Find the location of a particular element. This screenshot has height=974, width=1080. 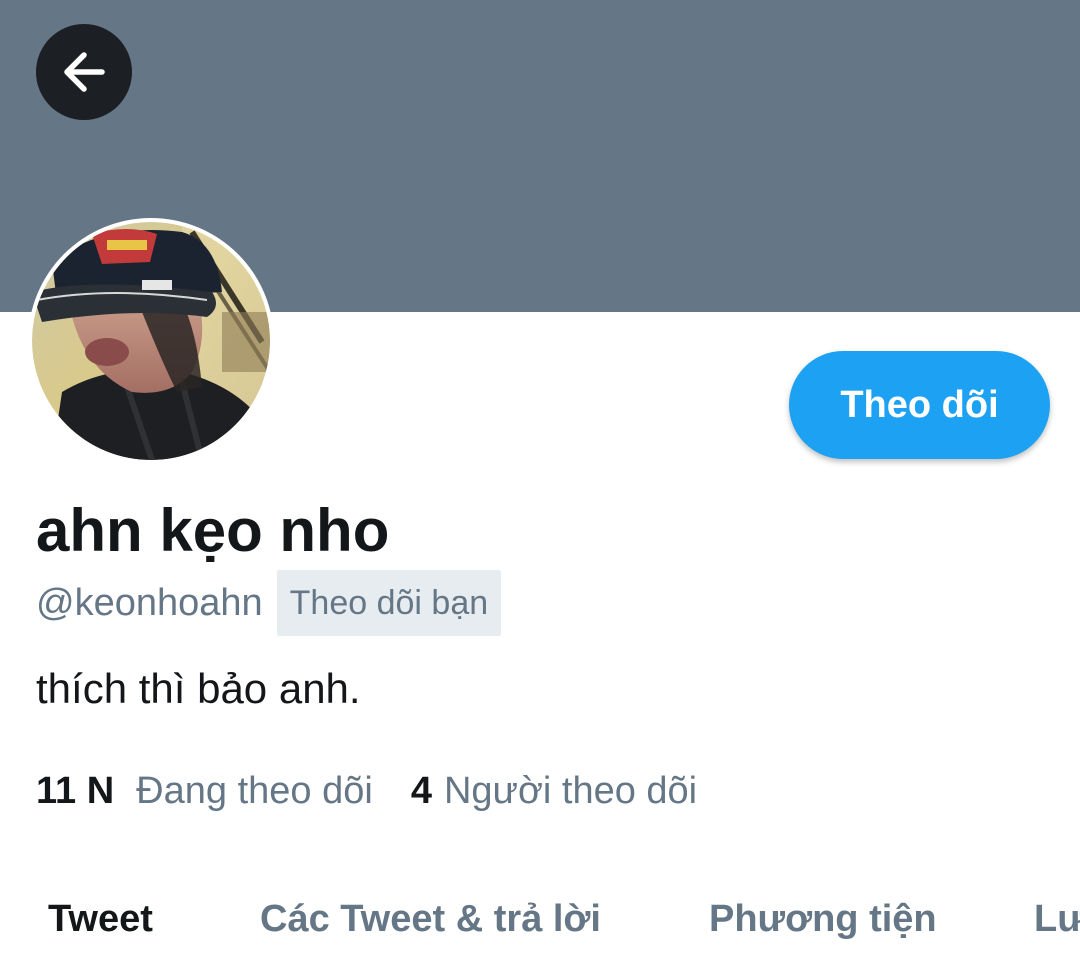

avatar-photo is located at coordinates (151, 341).